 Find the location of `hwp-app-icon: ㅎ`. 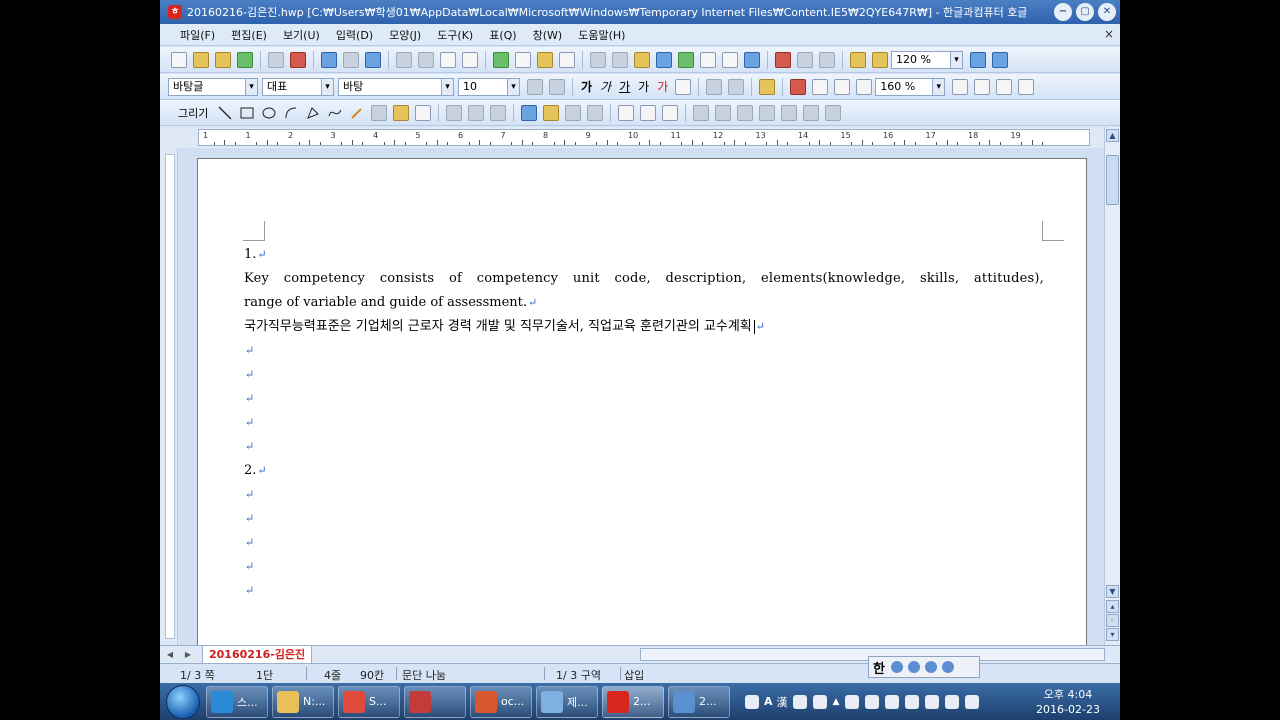

hwp-app-icon: ㅎ is located at coordinates (175, 12).